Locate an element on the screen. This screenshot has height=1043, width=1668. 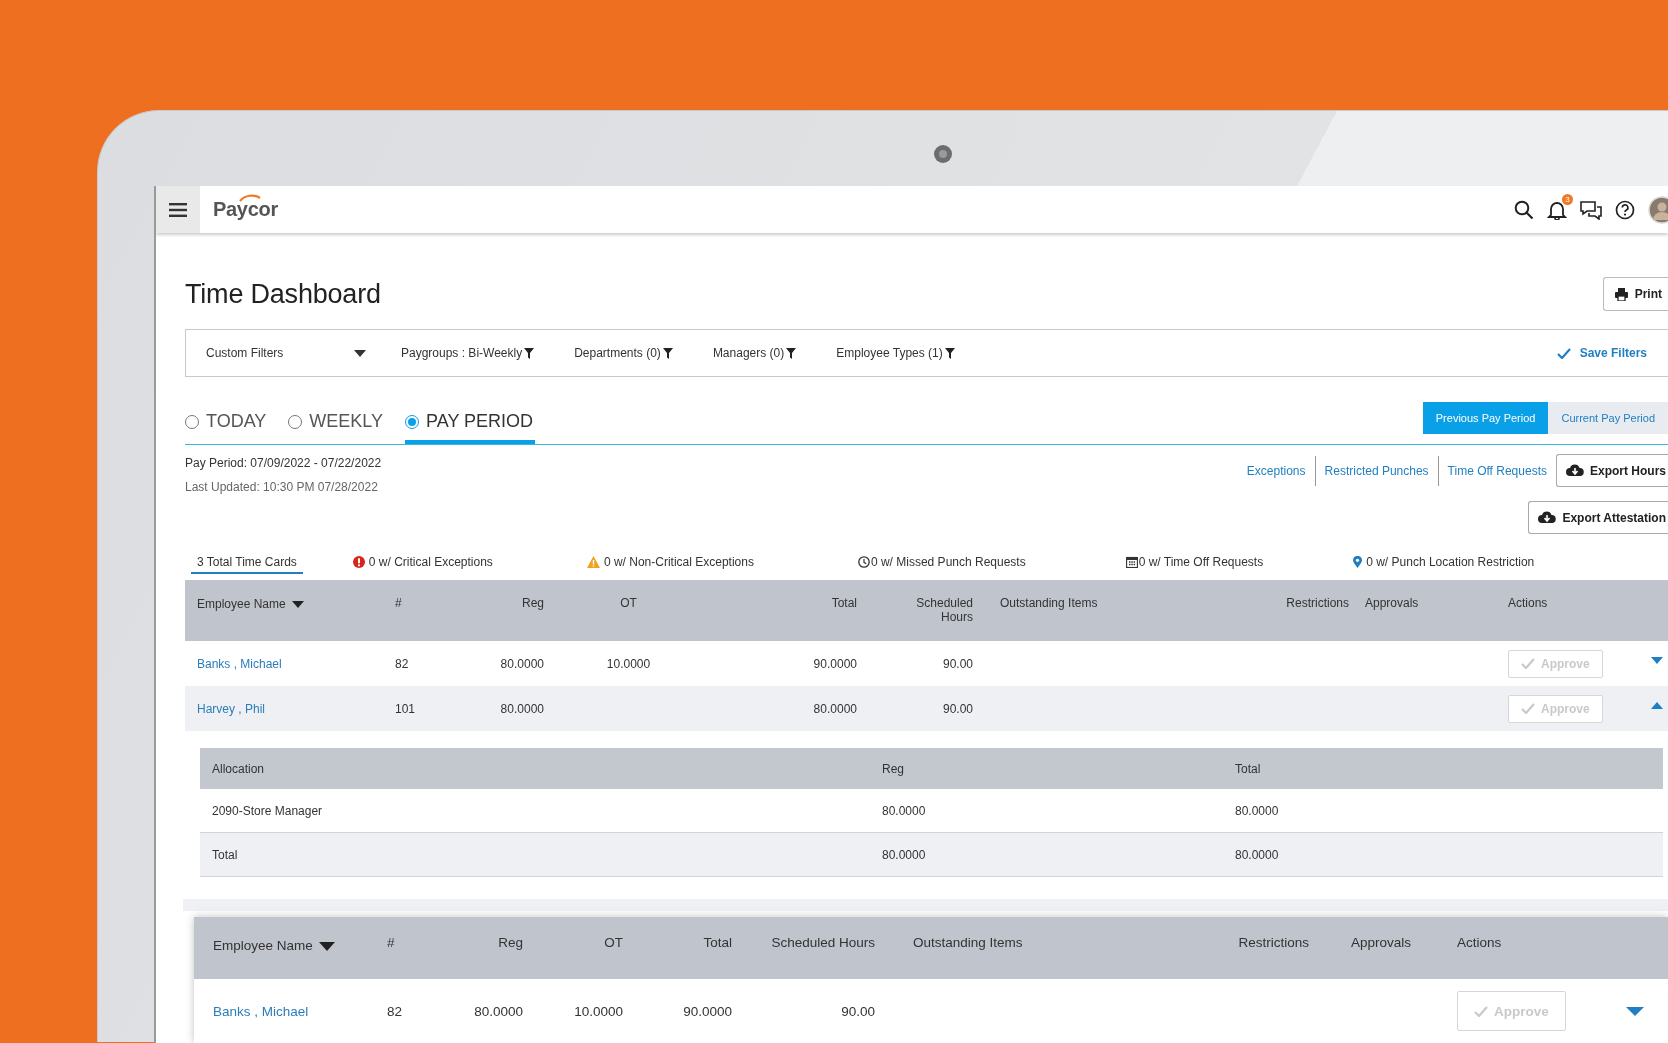
save-filters-button: Save Filters is located at coordinates (1609, 353).